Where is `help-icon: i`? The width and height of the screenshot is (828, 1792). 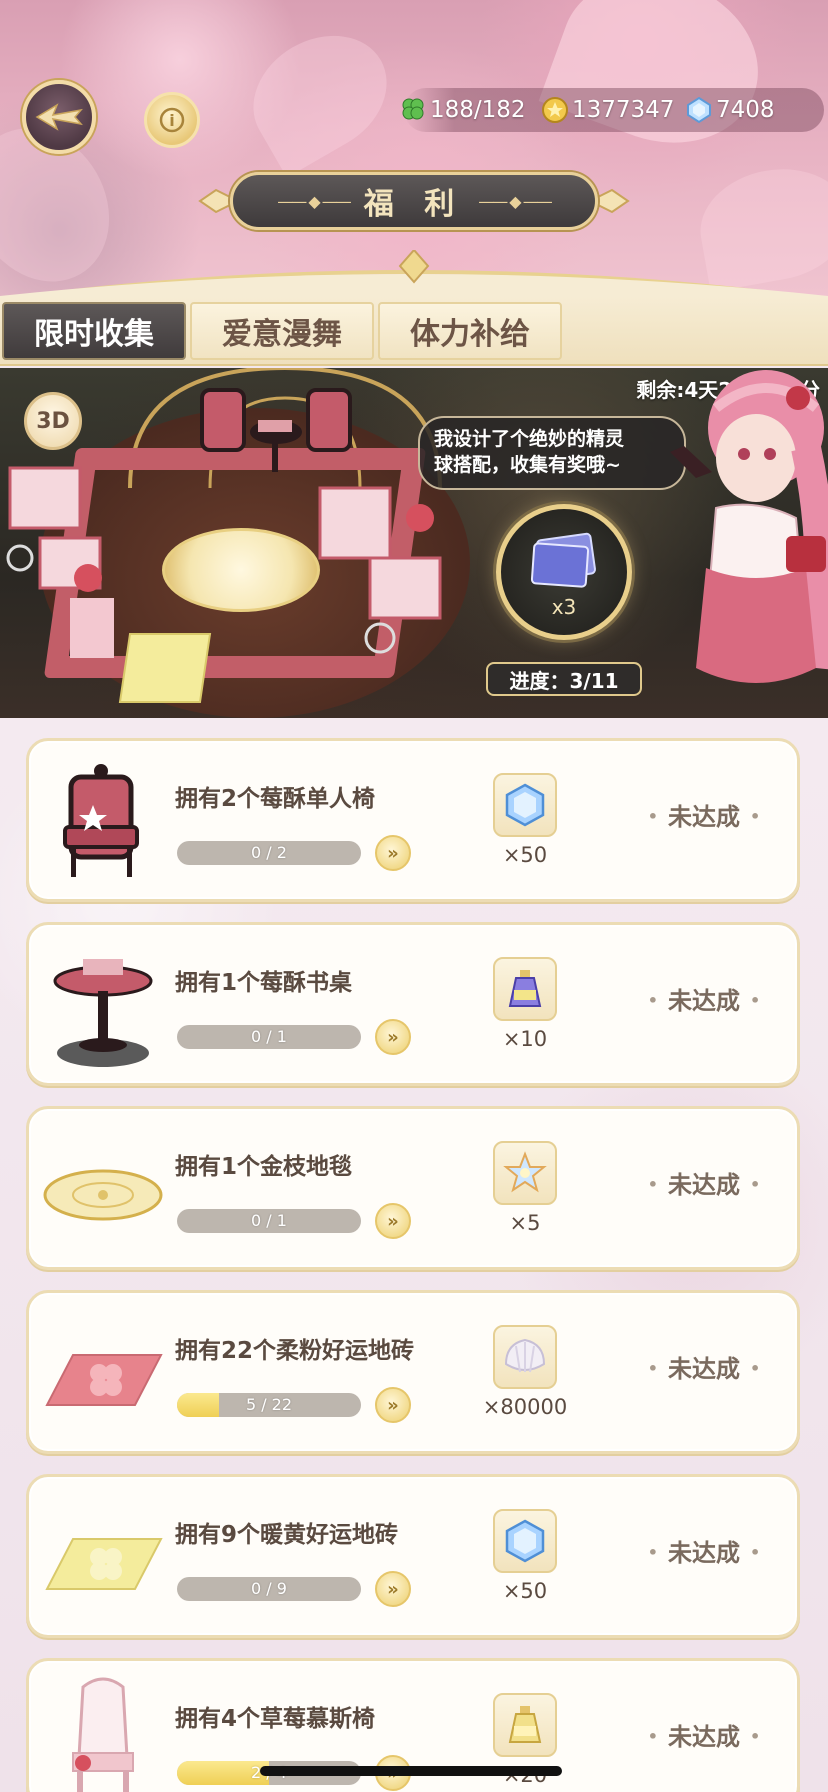
help-icon: i is located at coordinates (172, 120).